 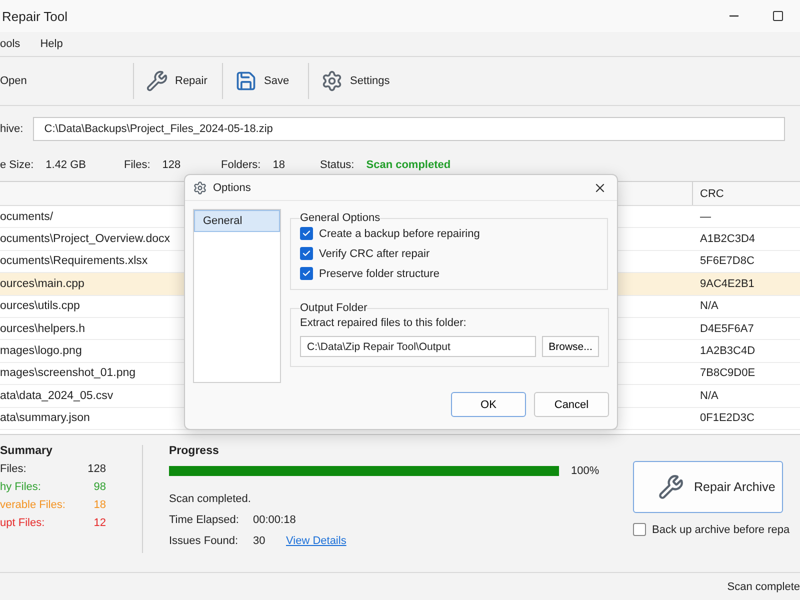 What do you see at coordinates (13, 469) in the screenshot?
I see `summary-label: Files:` at bounding box center [13, 469].